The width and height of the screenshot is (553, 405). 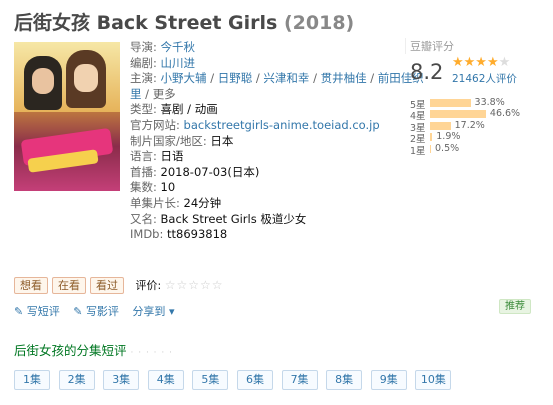 What do you see at coordinates (418, 151) in the screenshot?
I see `rating-bar-label: 1星` at bounding box center [418, 151].